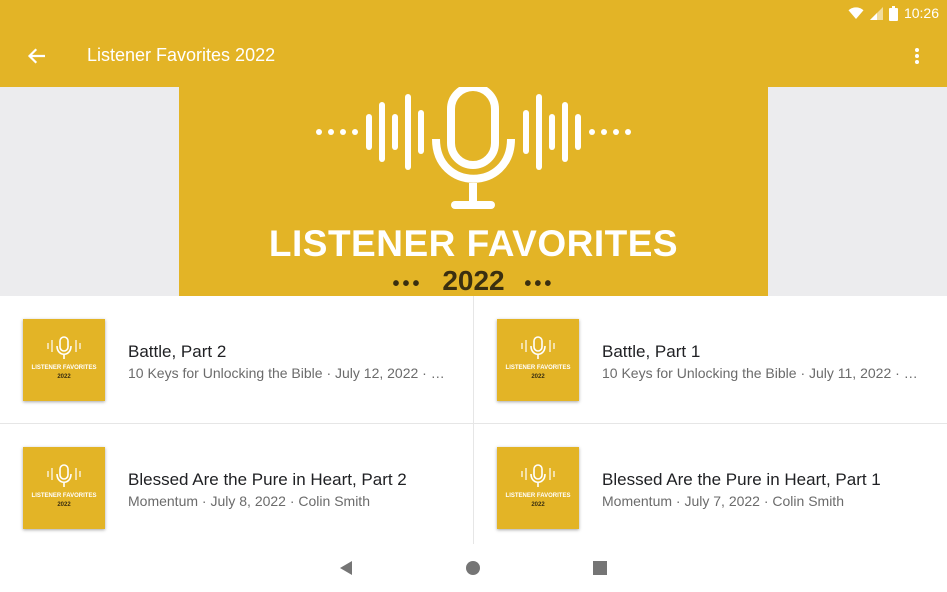  I want to click on episode-title: Blessed Are the Pure in Heart, Part 2, so click(267, 479).